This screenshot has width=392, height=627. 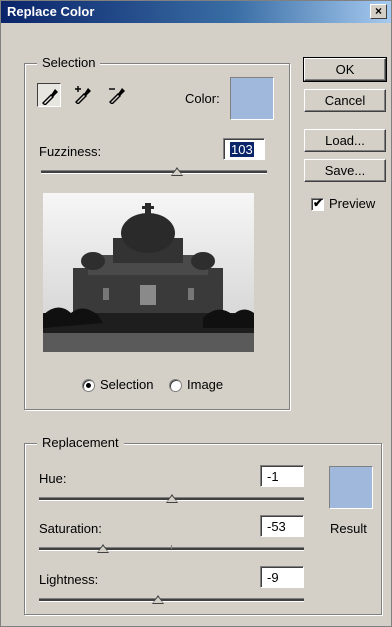 I want to click on eyedropper-minus-icon, so click(x=117, y=96).